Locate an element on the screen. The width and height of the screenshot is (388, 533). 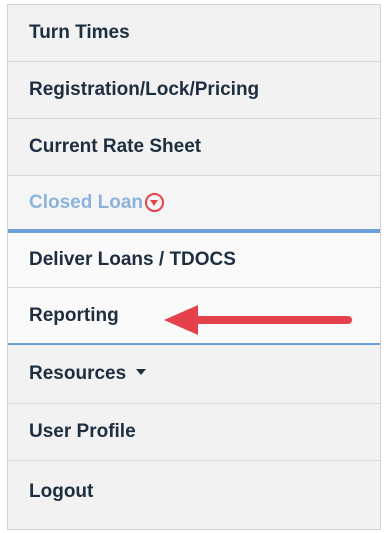
menu-item-current-rate-sheet: Current Rate Sheet is located at coordinates (194, 147).